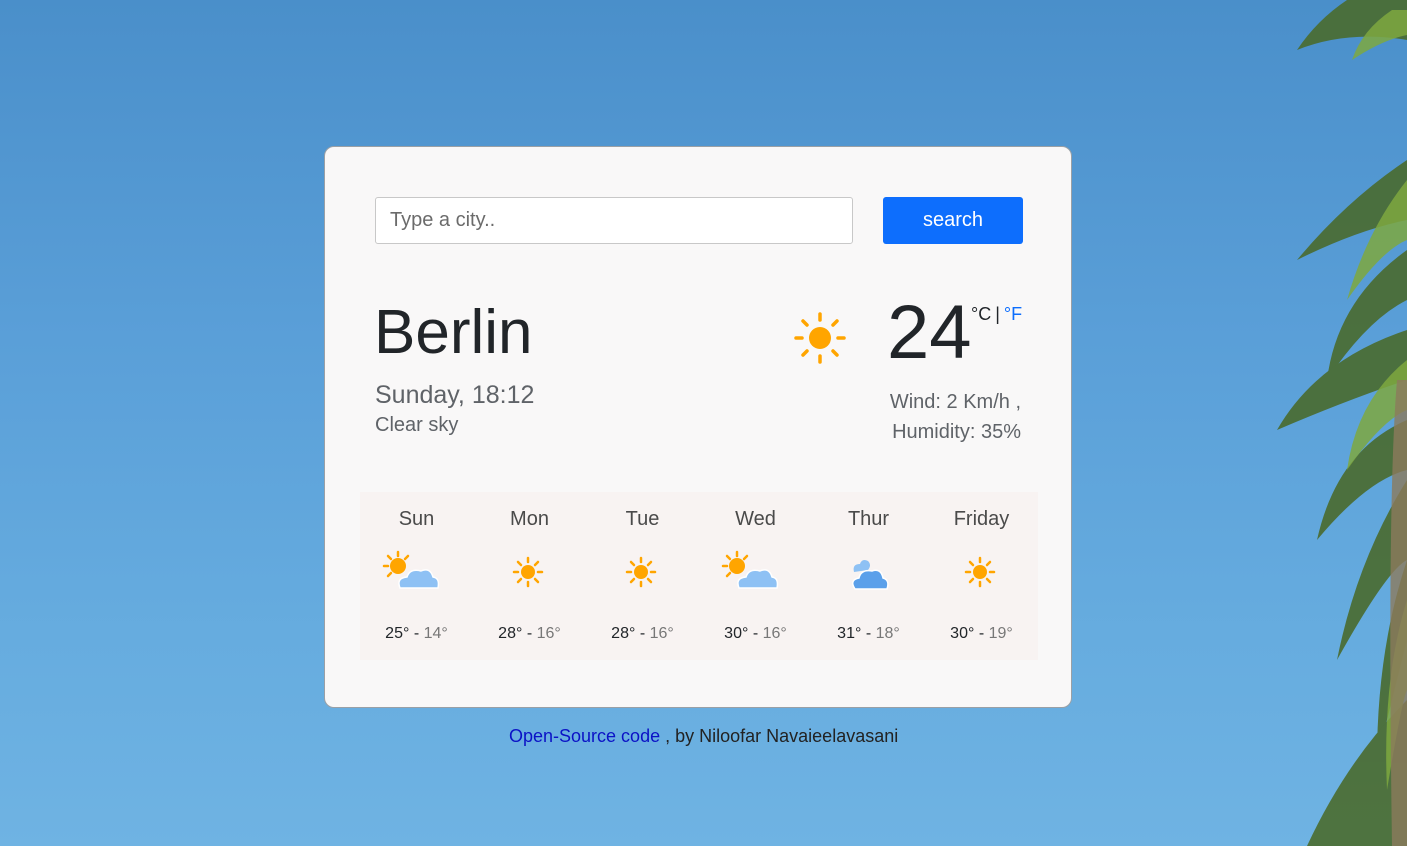 The width and height of the screenshot is (1407, 846). What do you see at coordinates (416, 519) in the screenshot?
I see `forecast-day-name: Sun` at bounding box center [416, 519].